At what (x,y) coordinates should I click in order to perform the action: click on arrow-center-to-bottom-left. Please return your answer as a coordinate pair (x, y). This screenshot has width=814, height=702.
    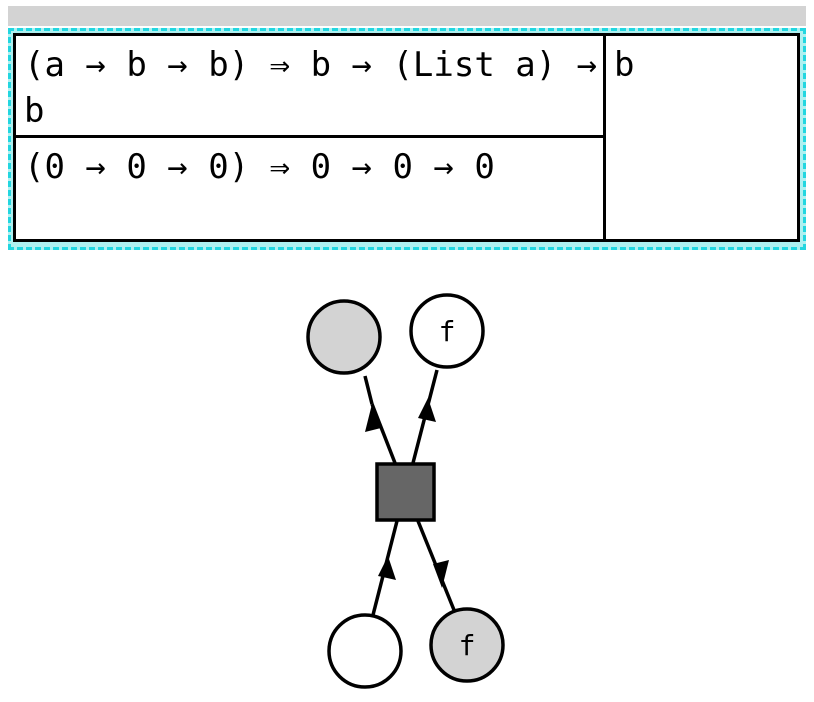
    Looking at the image, I should click on (387, 568).